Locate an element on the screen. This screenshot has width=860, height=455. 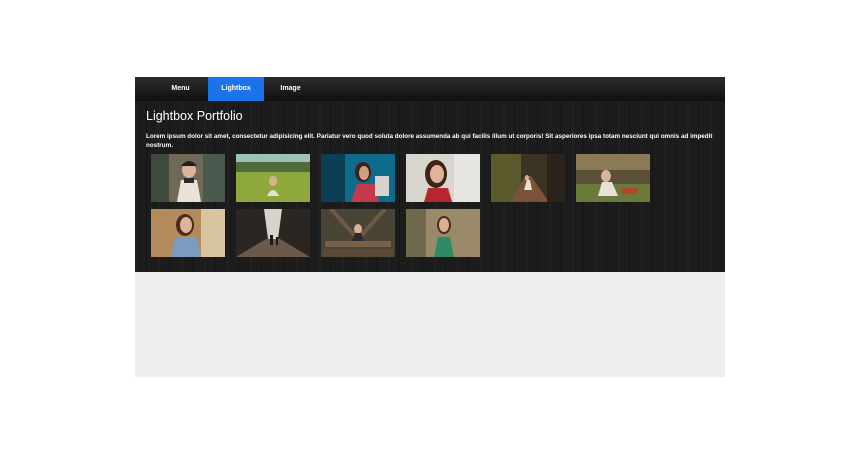
thumbnail-woman-grass-field is located at coordinates (273, 178).